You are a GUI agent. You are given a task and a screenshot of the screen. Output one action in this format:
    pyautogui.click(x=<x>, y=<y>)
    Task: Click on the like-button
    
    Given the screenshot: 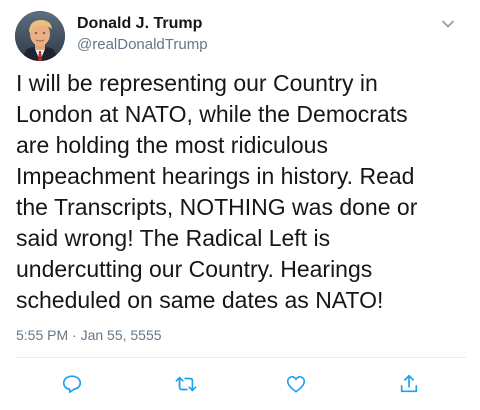 What is the action you would take?
    pyautogui.click(x=296, y=384)
    